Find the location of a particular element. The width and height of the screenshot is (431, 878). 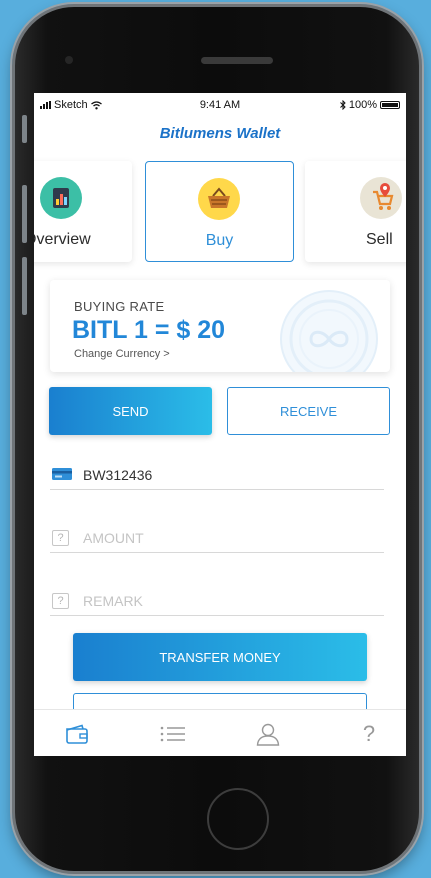

tab-wallet is located at coordinates (77, 734).